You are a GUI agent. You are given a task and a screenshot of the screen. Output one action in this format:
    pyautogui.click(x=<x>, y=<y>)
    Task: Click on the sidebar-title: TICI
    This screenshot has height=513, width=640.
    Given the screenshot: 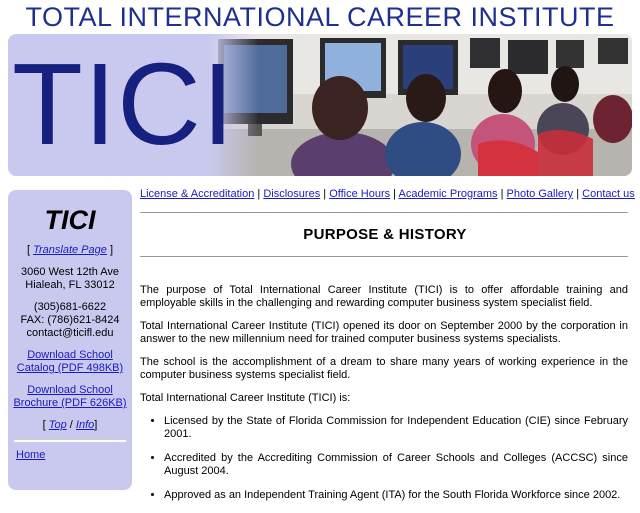 What is the action you would take?
    pyautogui.click(x=70, y=220)
    